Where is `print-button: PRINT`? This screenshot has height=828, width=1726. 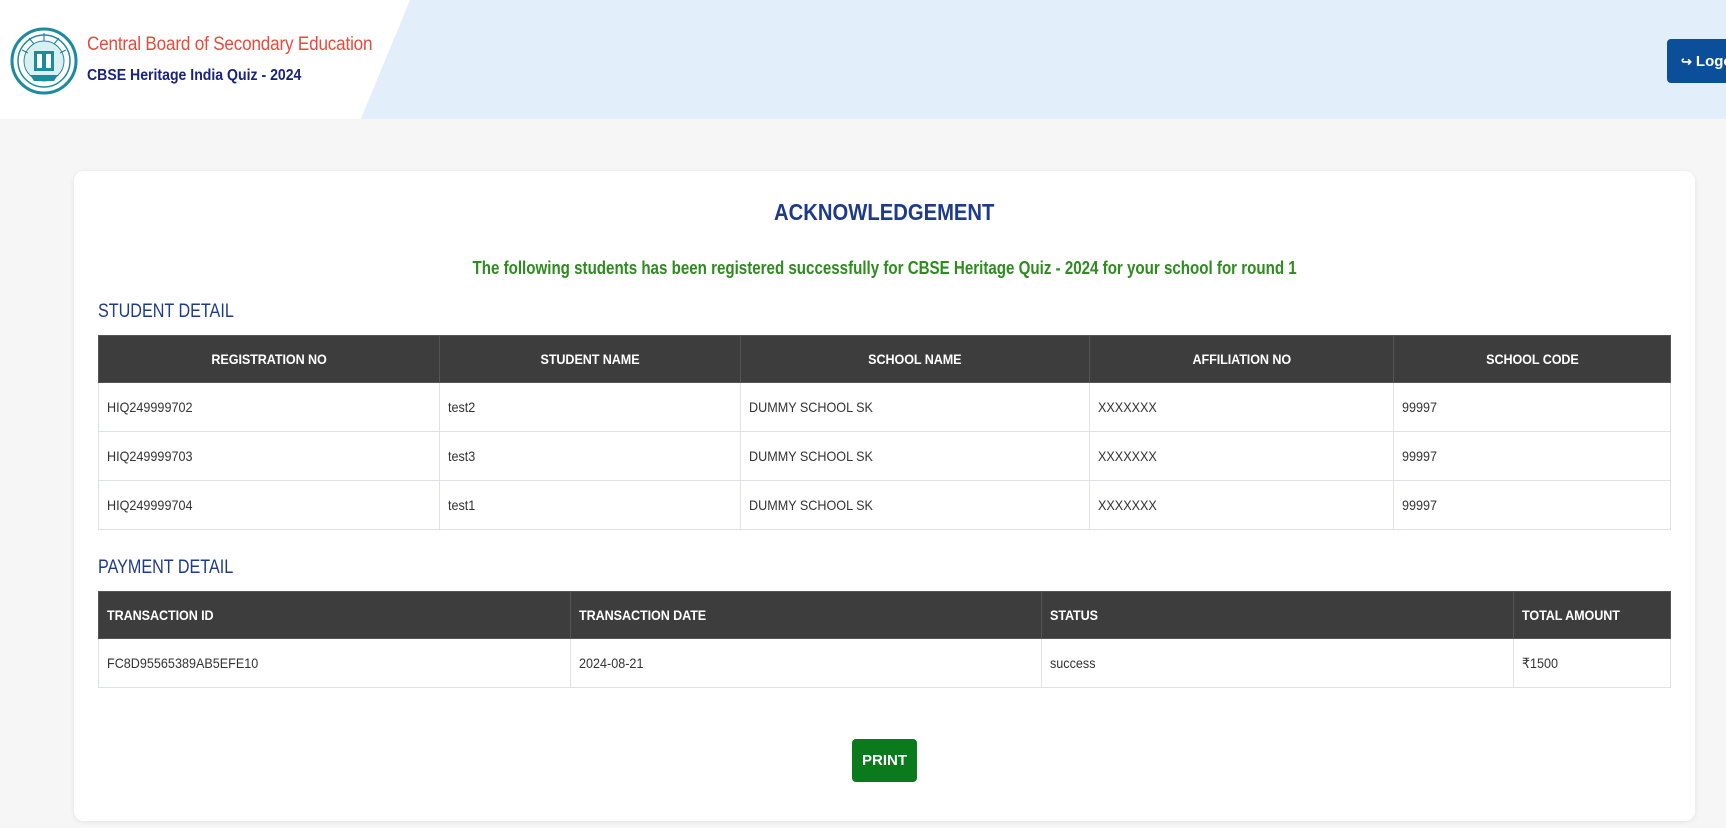 print-button: PRINT is located at coordinates (884, 760).